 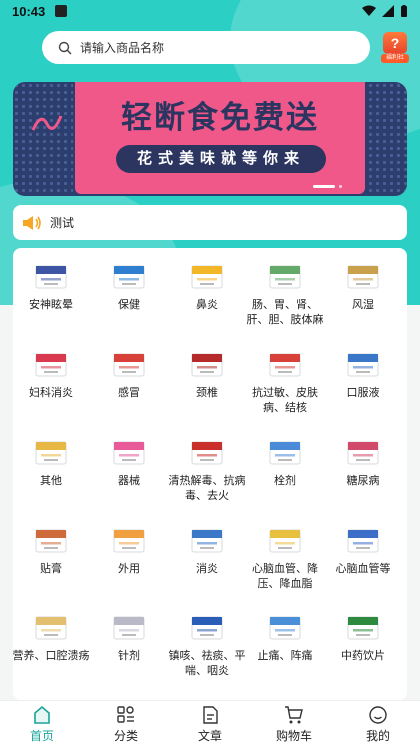 What do you see at coordinates (363, 481) in the screenshot?
I see `category-label: 糖尿病` at bounding box center [363, 481].